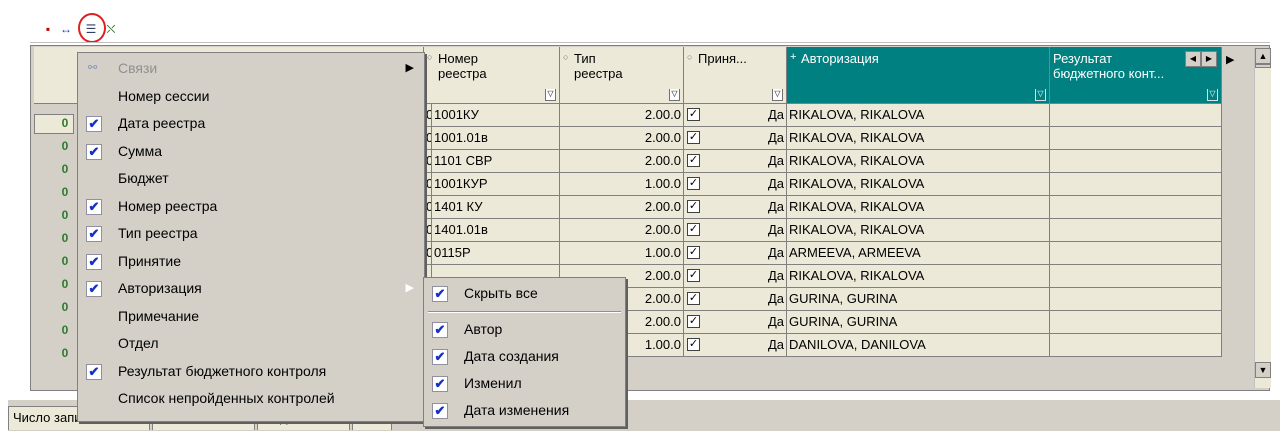 The height and width of the screenshot is (431, 1280). Describe the element at coordinates (251, 288) in the screenshot. I see `menu-item: ✔ Авторизация ▶` at that location.